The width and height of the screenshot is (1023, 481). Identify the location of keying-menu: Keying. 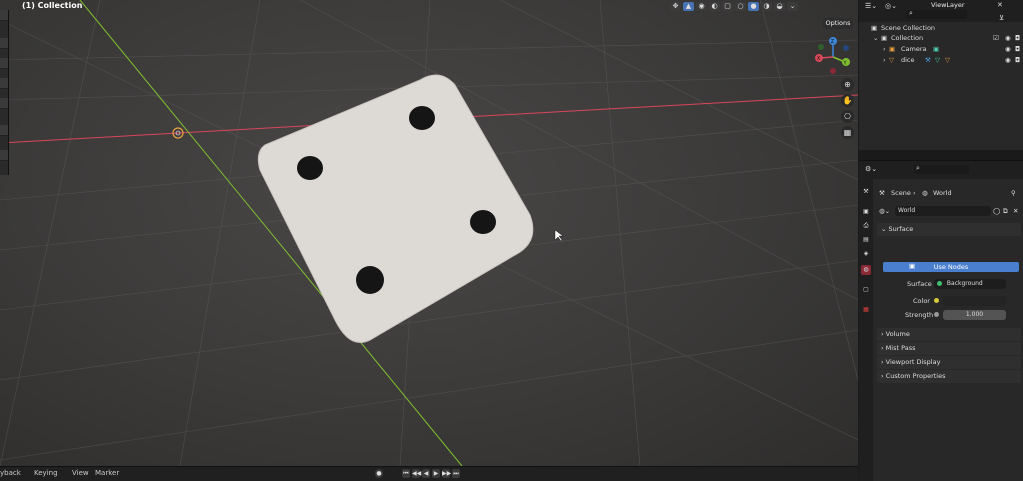
(46, 473).